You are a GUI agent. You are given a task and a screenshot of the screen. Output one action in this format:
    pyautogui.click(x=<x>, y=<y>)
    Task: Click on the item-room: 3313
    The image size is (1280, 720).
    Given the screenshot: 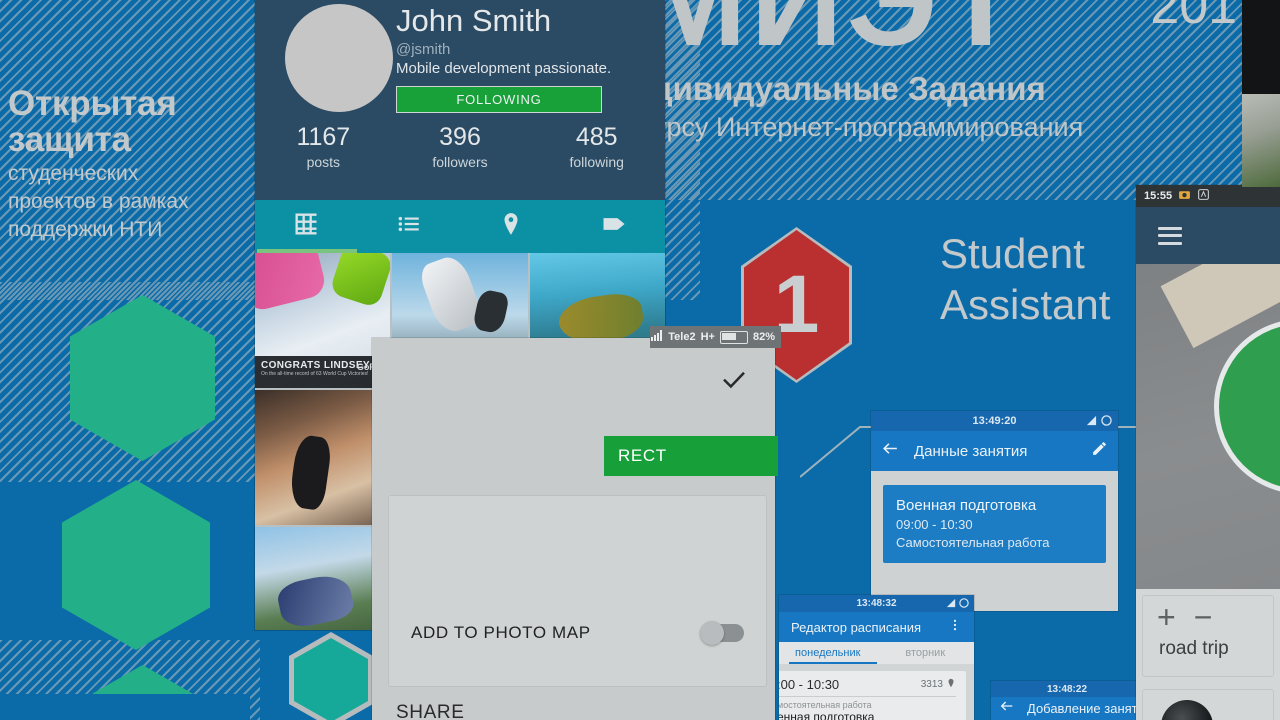 What is the action you would take?
    pyautogui.click(x=938, y=684)
    